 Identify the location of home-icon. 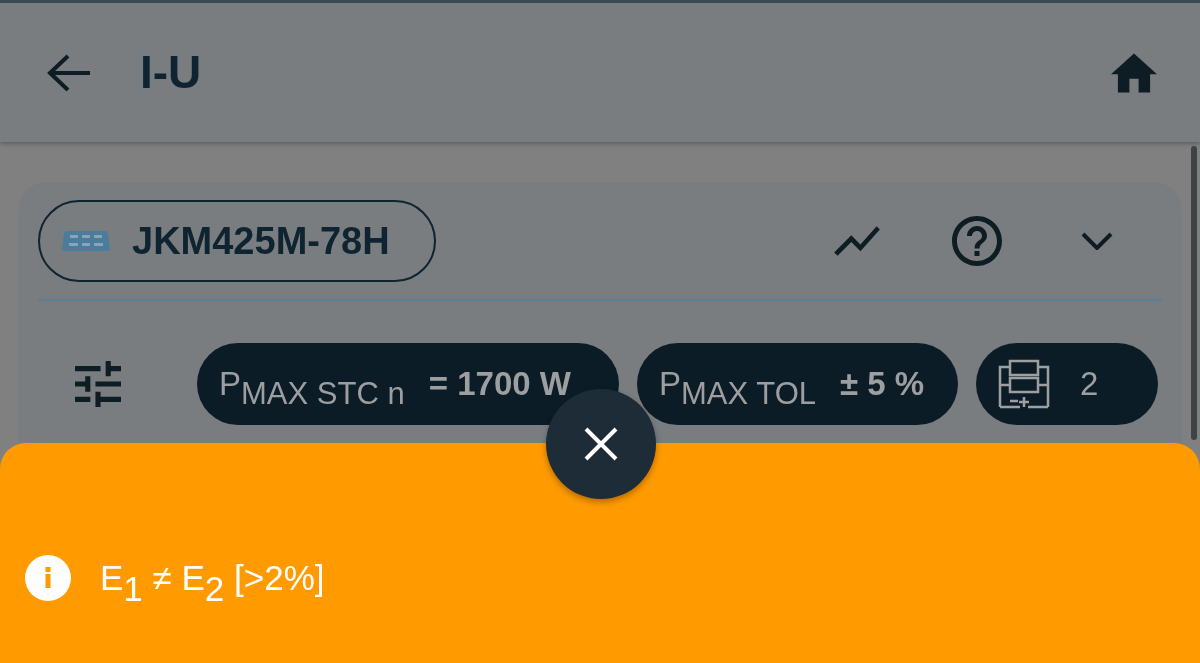
(1134, 72).